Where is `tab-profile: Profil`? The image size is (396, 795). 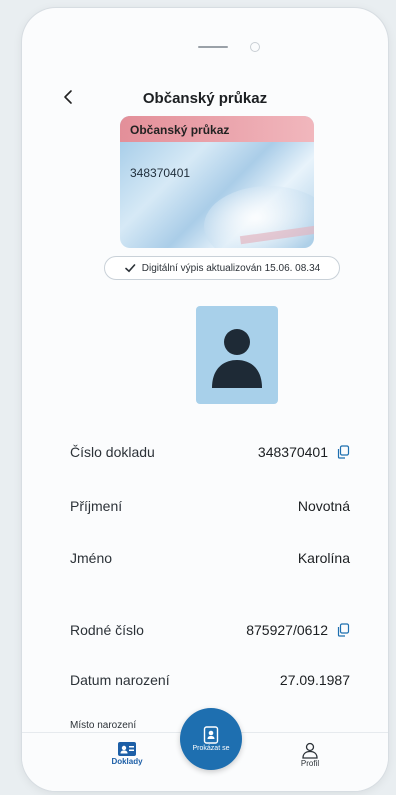
tab-profile: Profil is located at coordinates (310, 754).